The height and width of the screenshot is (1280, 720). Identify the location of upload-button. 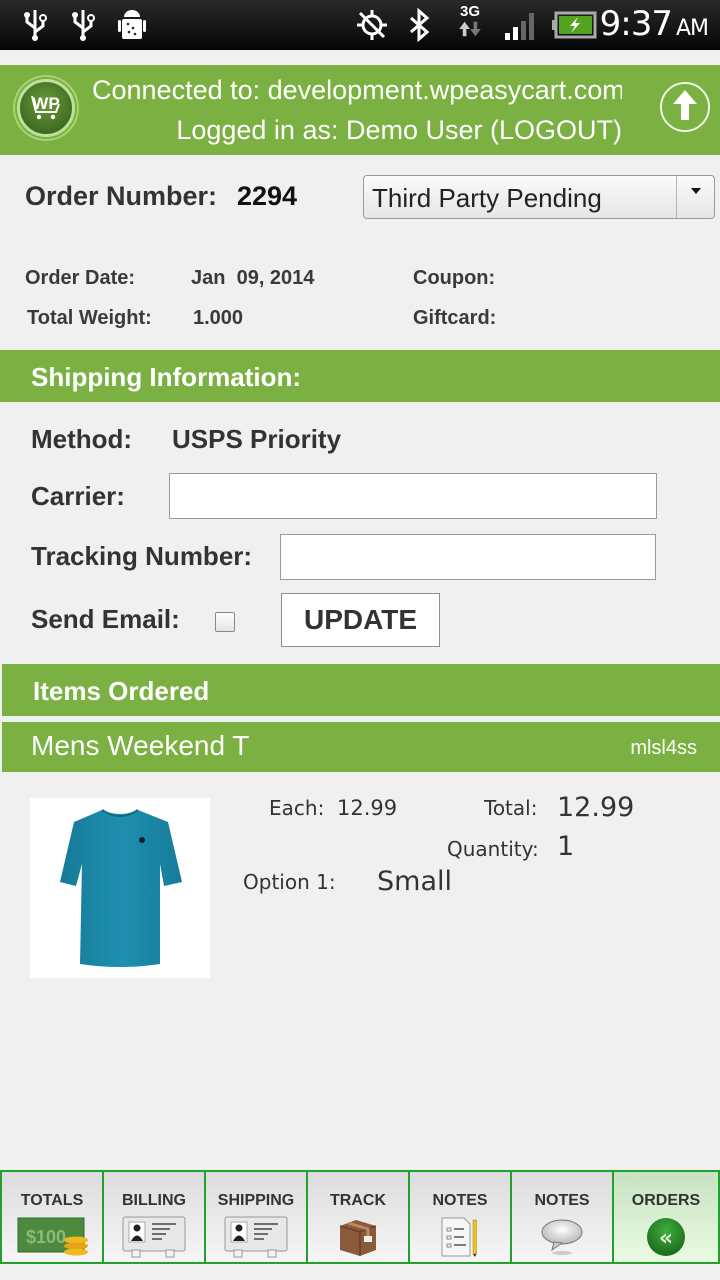
(685, 107).